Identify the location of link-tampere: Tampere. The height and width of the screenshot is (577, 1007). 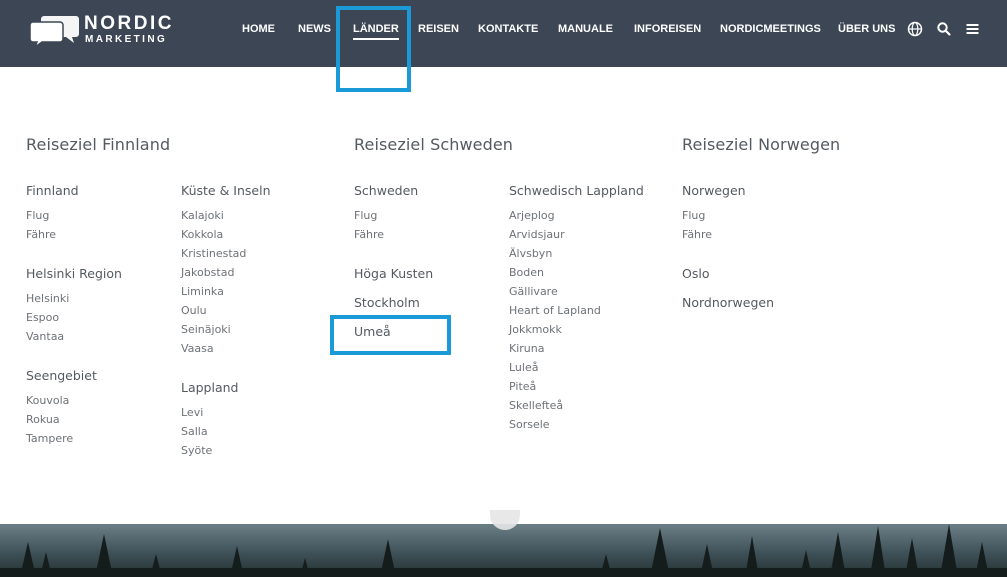
(49, 439).